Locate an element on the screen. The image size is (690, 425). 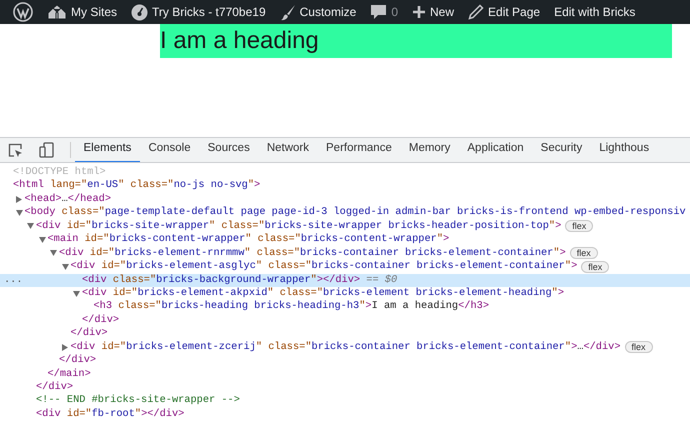
tree-row: </main> is located at coordinates (345, 374).